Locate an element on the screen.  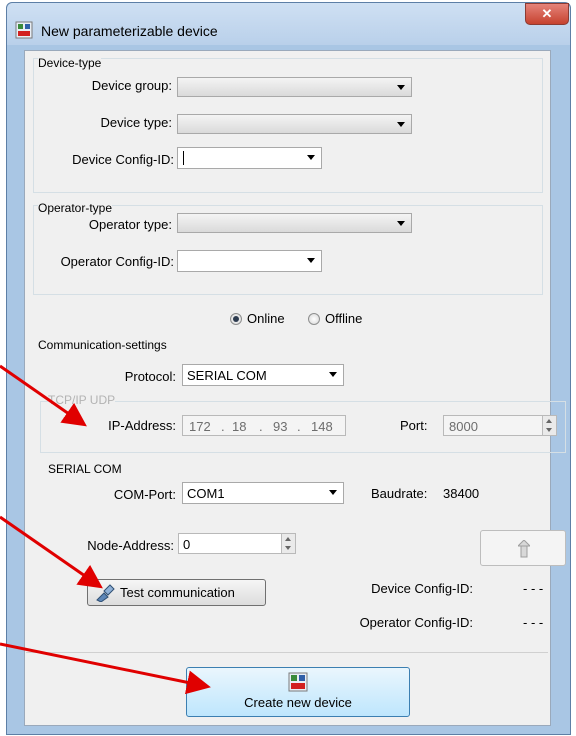
annotation-arrow-test is located at coordinates (51, 552).